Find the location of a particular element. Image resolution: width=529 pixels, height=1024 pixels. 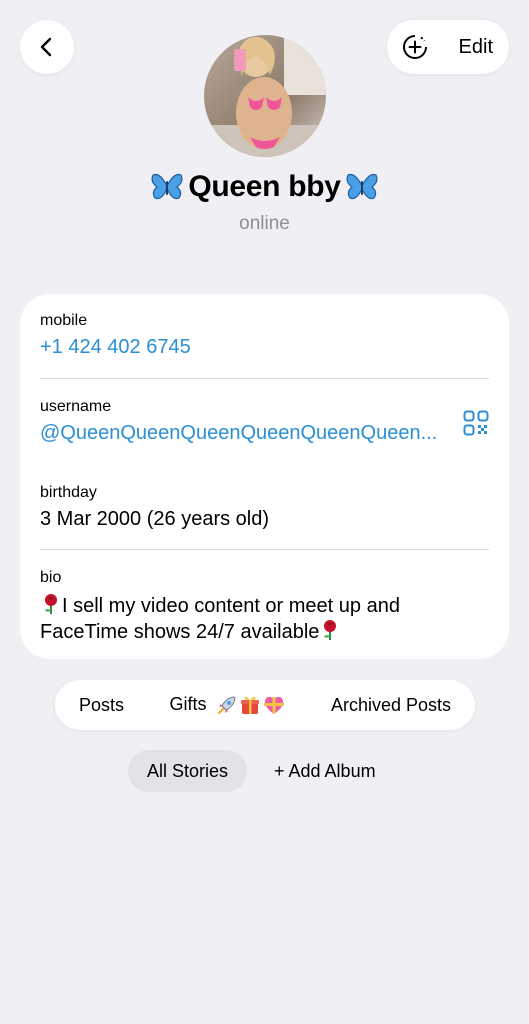

add-album-button: + Add Album is located at coordinates (325, 771).